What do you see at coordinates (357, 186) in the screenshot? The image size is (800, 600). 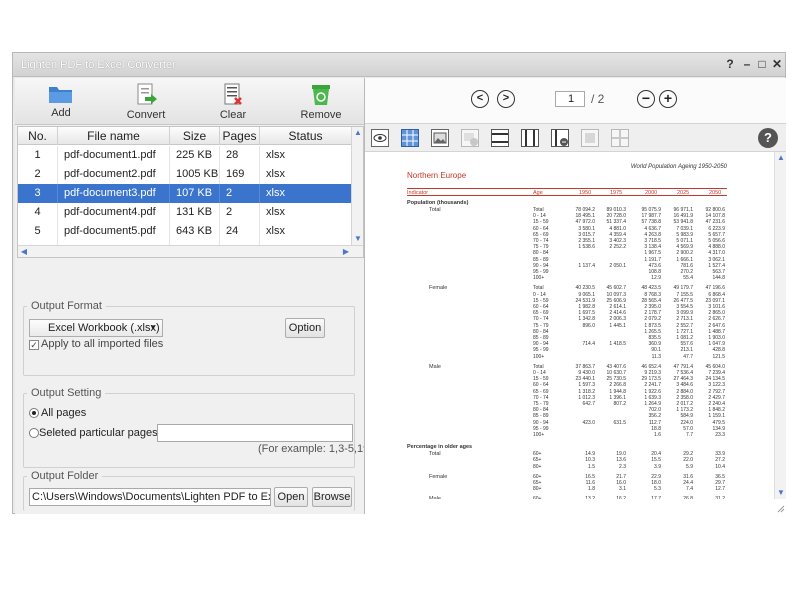 I see `file-list-vscroll: ▲ ▼` at bounding box center [357, 186].